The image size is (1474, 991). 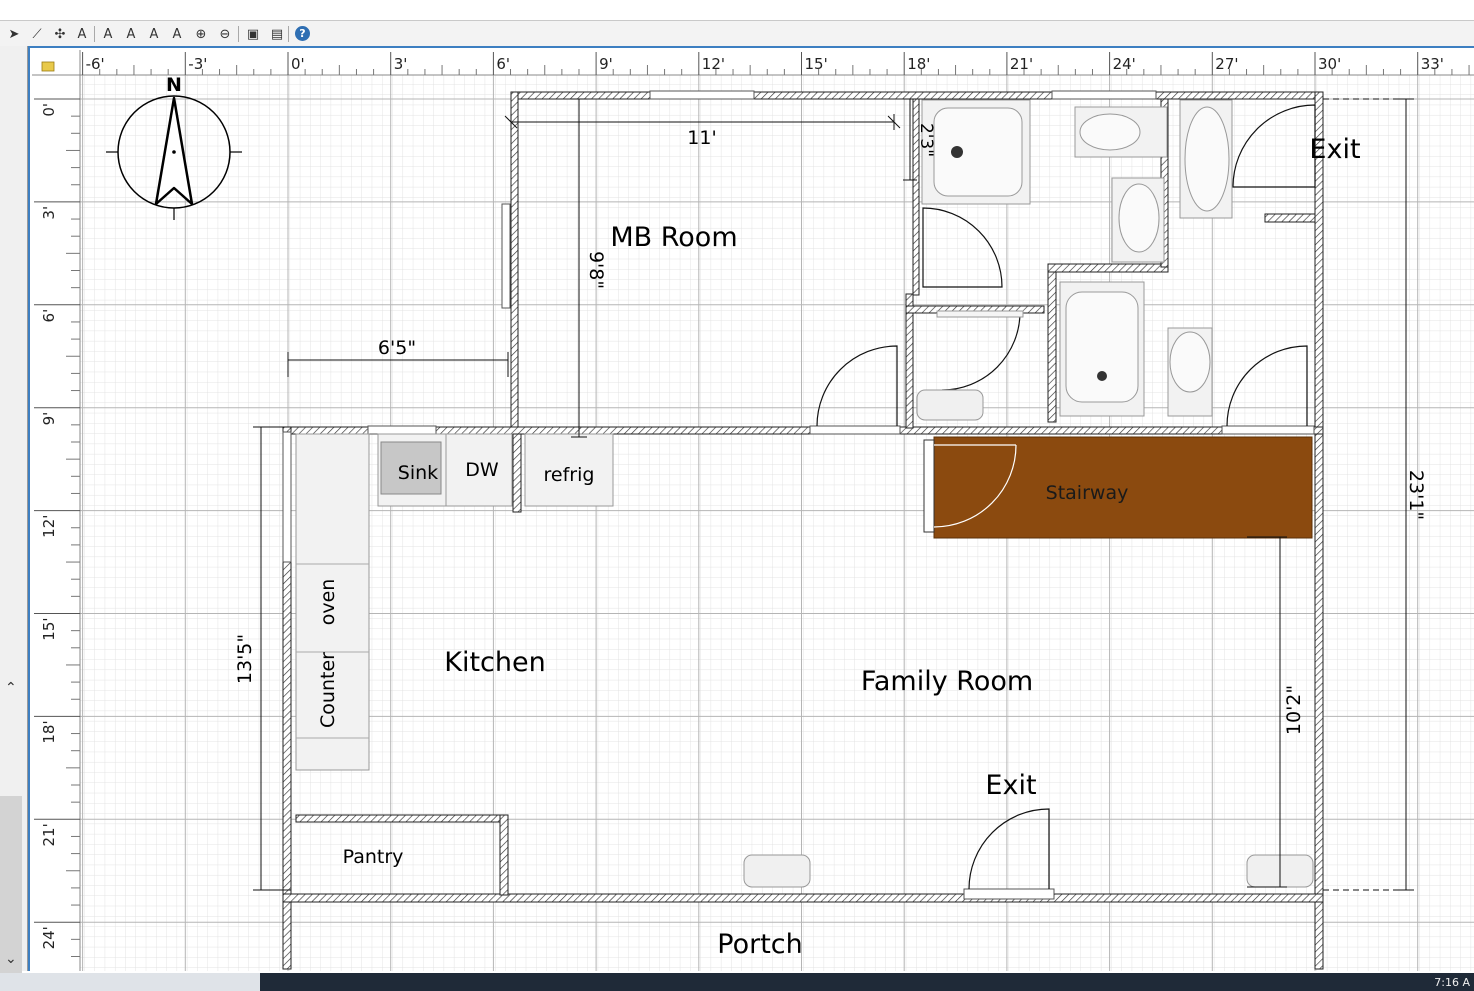 What do you see at coordinates (1294, 710) in the screenshot?
I see `dim-right-height: 10'2"` at bounding box center [1294, 710].